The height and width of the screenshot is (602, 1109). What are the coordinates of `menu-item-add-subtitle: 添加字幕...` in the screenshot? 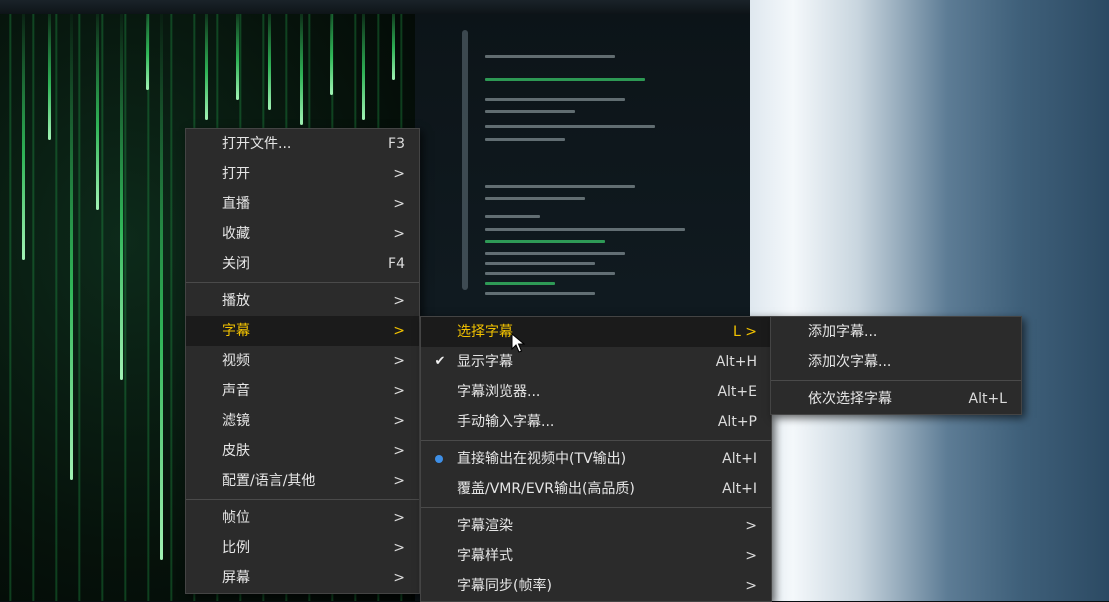 It's located at (896, 332).